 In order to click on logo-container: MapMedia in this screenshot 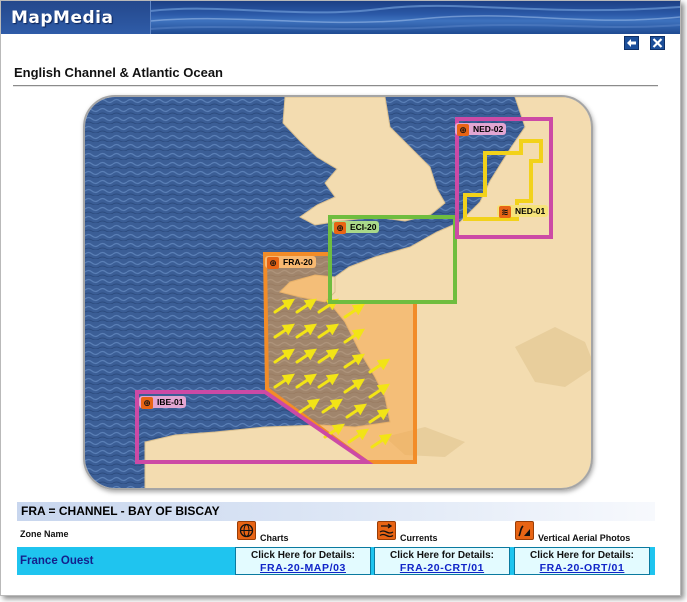, I will do `click(76, 17)`.